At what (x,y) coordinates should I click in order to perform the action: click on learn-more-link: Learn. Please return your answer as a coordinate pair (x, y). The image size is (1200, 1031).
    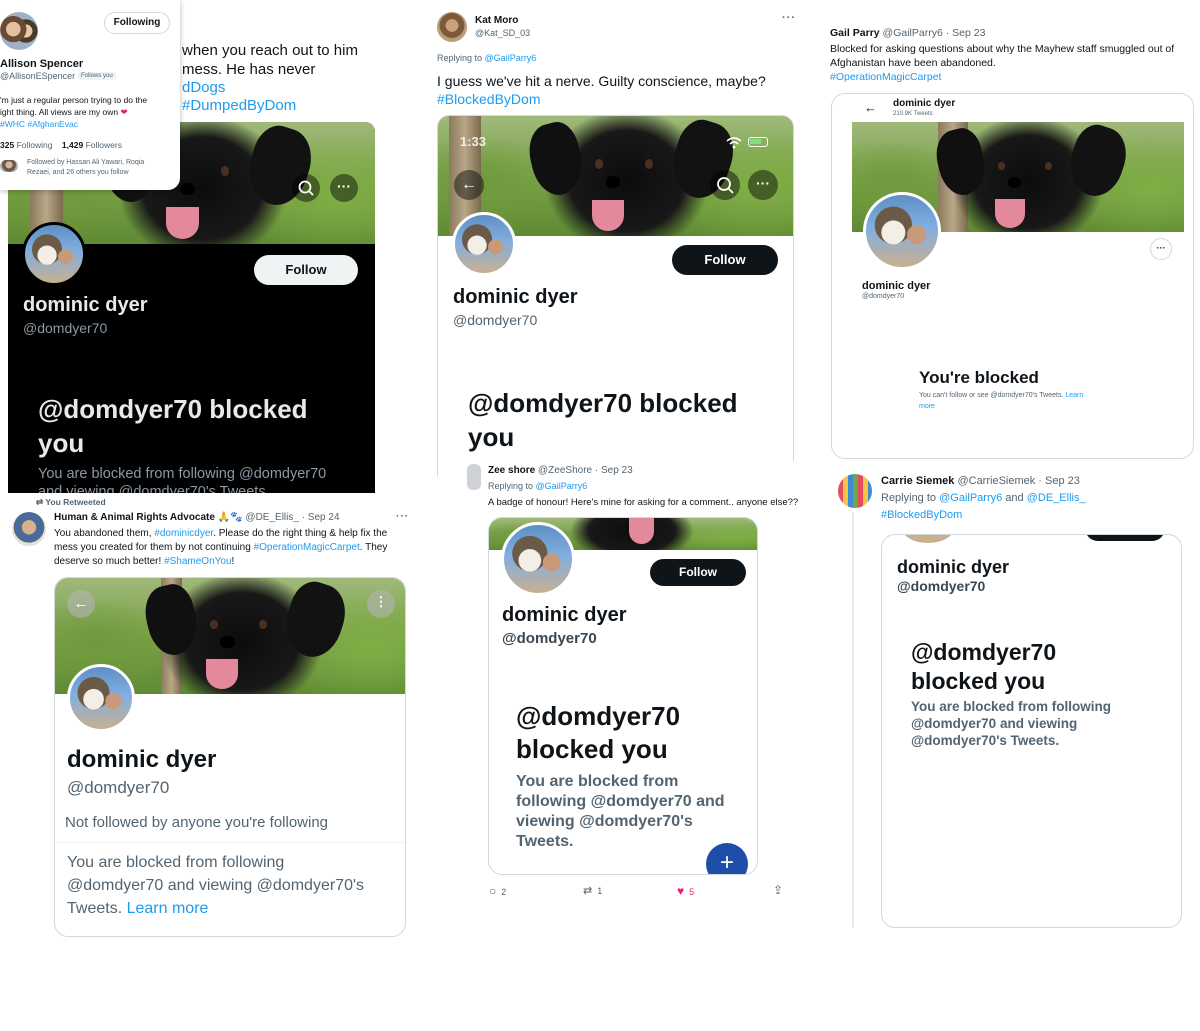
    Looking at the image, I should click on (1074, 395).